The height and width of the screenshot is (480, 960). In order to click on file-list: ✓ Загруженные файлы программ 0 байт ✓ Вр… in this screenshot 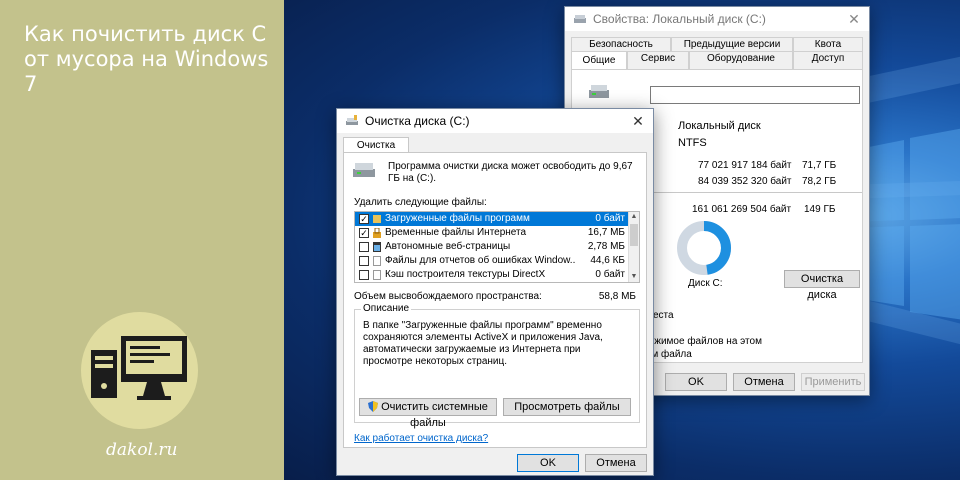, I will do `click(497, 247)`.